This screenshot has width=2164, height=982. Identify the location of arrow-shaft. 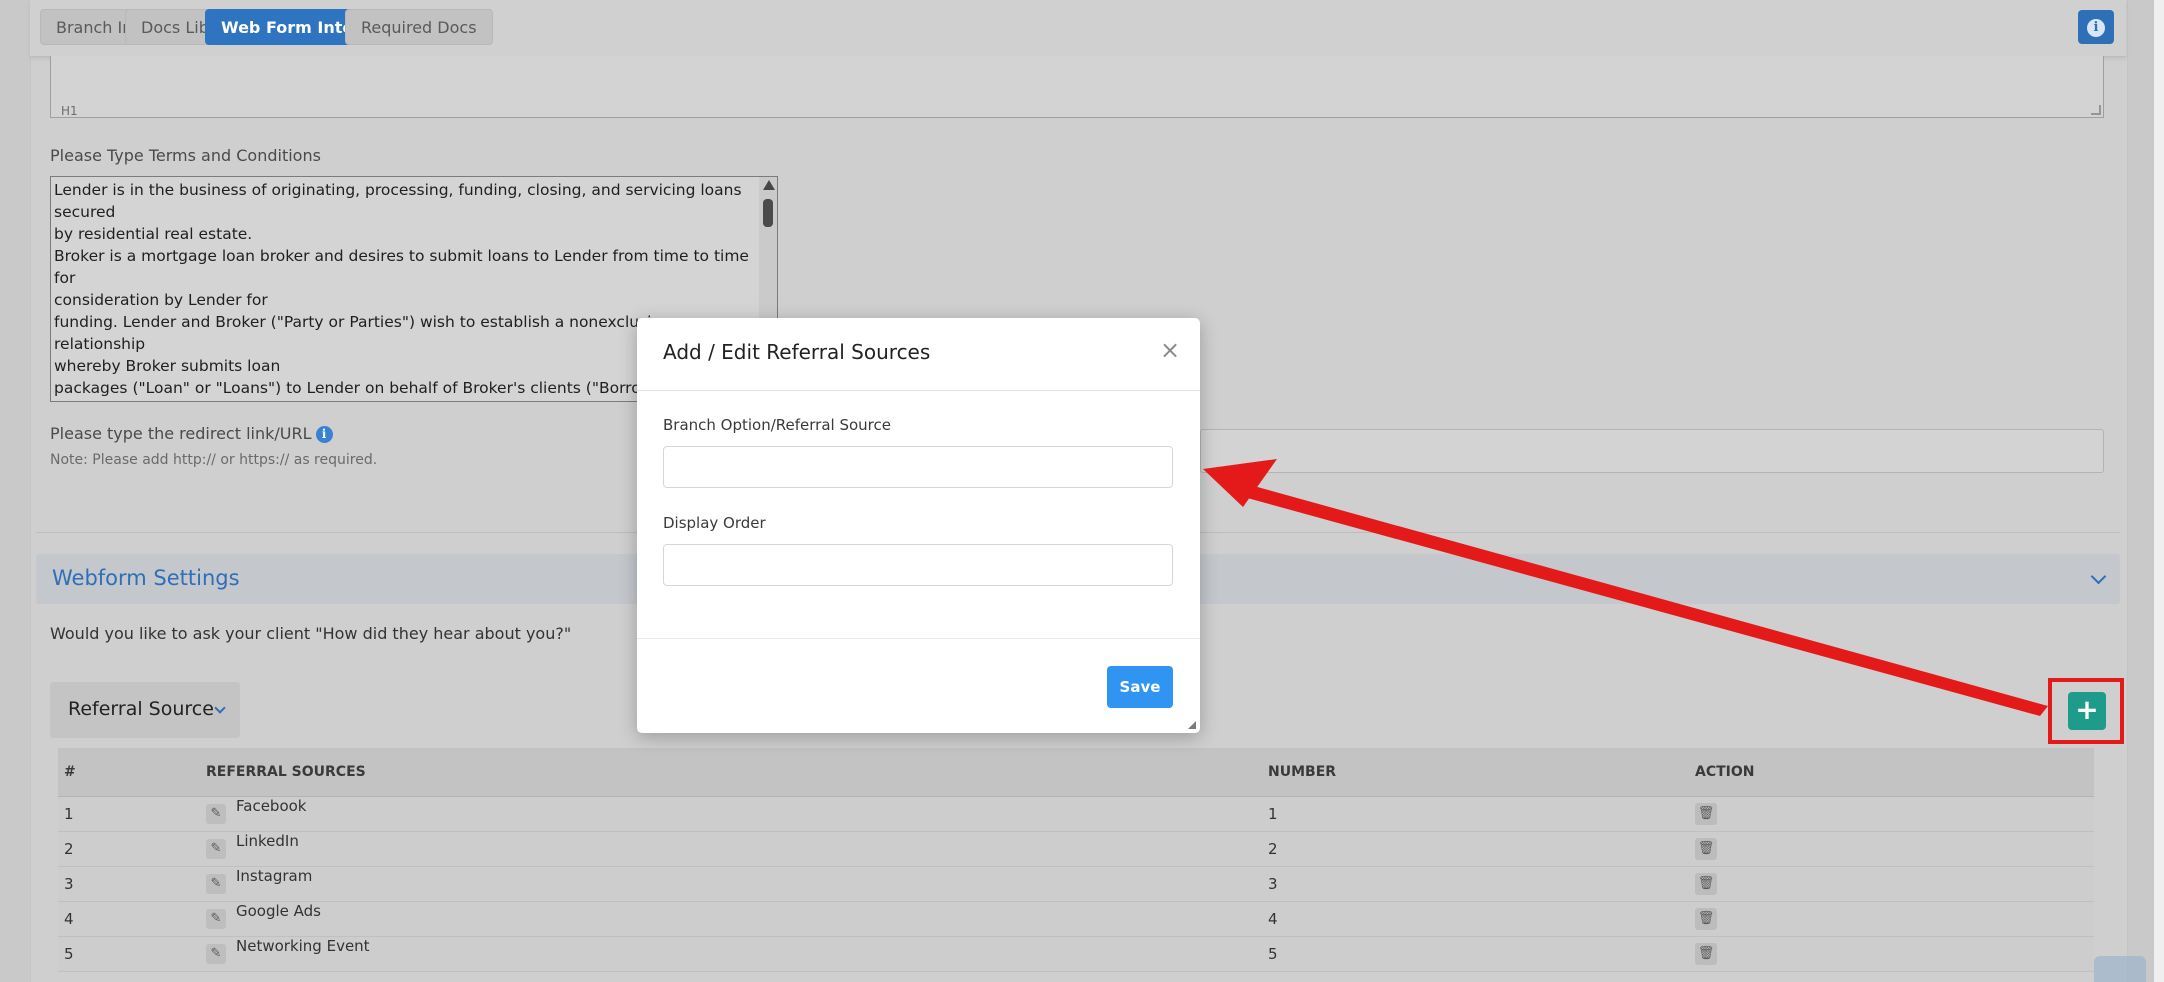
(1644, 599).